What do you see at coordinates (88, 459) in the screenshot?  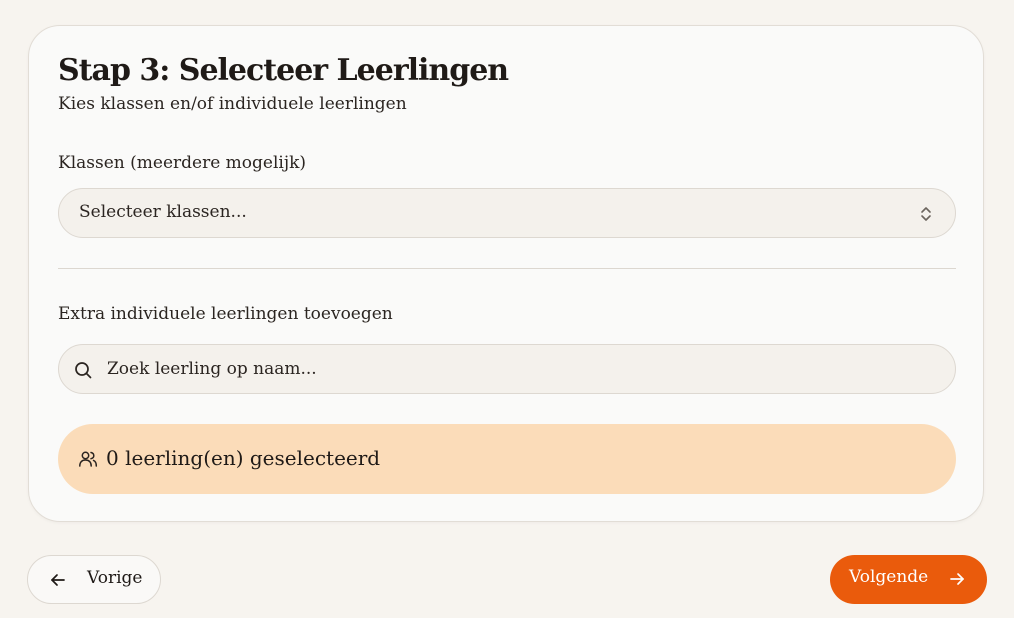 I see `users-icon` at bounding box center [88, 459].